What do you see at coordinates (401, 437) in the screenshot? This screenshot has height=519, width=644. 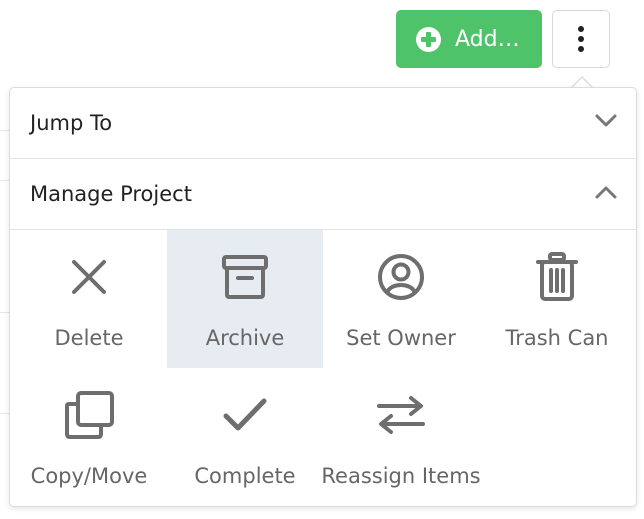 I see `action-reassign-items: Reassign Items` at bounding box center [401, 437].